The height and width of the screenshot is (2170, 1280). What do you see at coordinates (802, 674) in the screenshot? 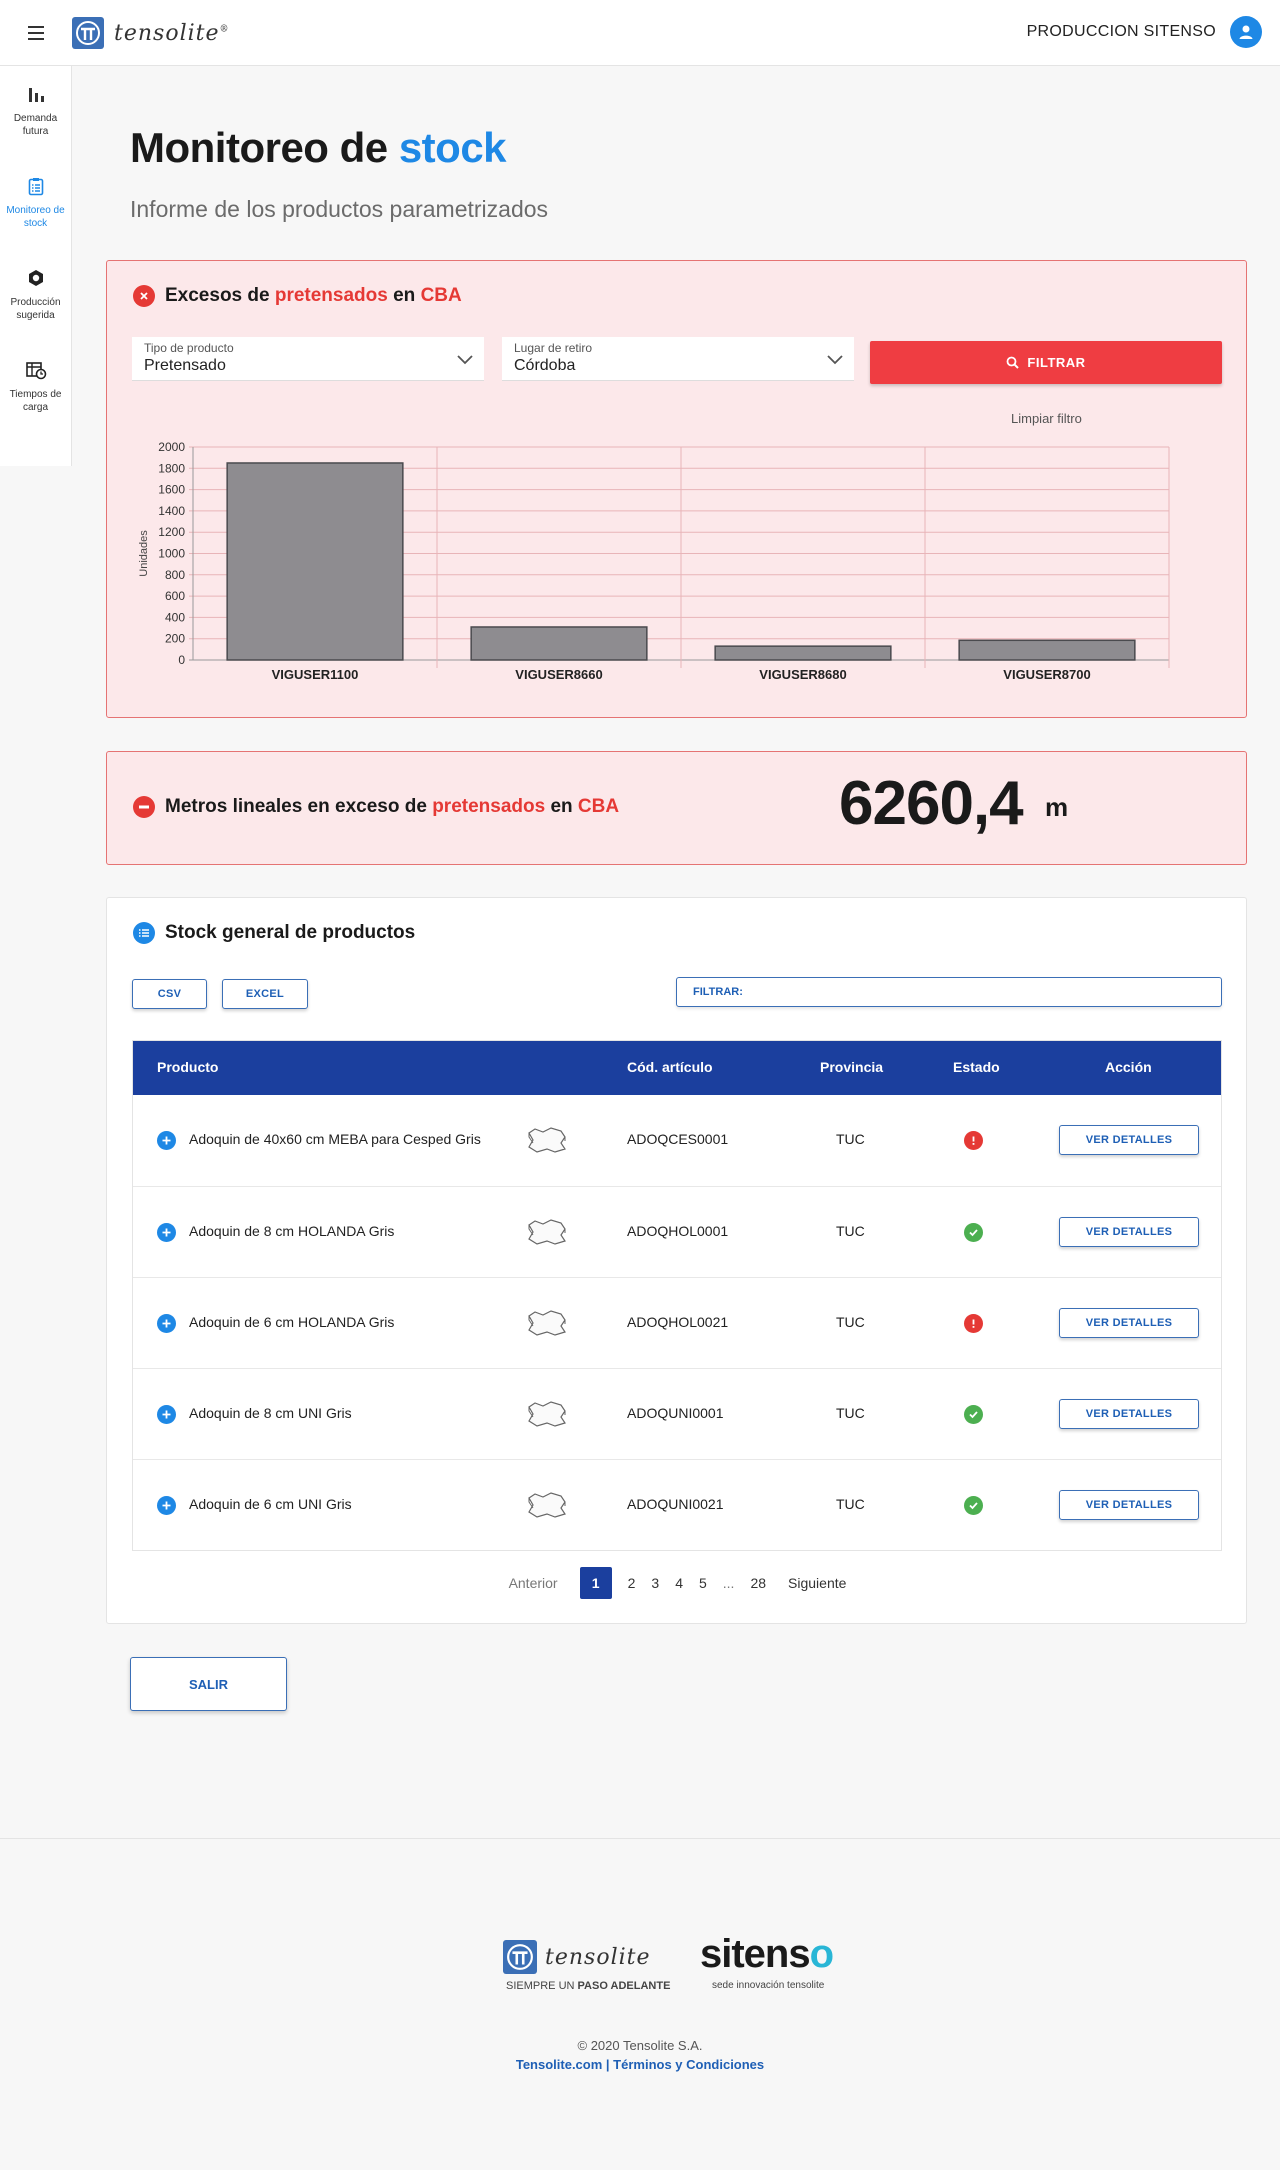
I see `x-tick-label: VIGUSER8680` at bounding box center [802, 674].